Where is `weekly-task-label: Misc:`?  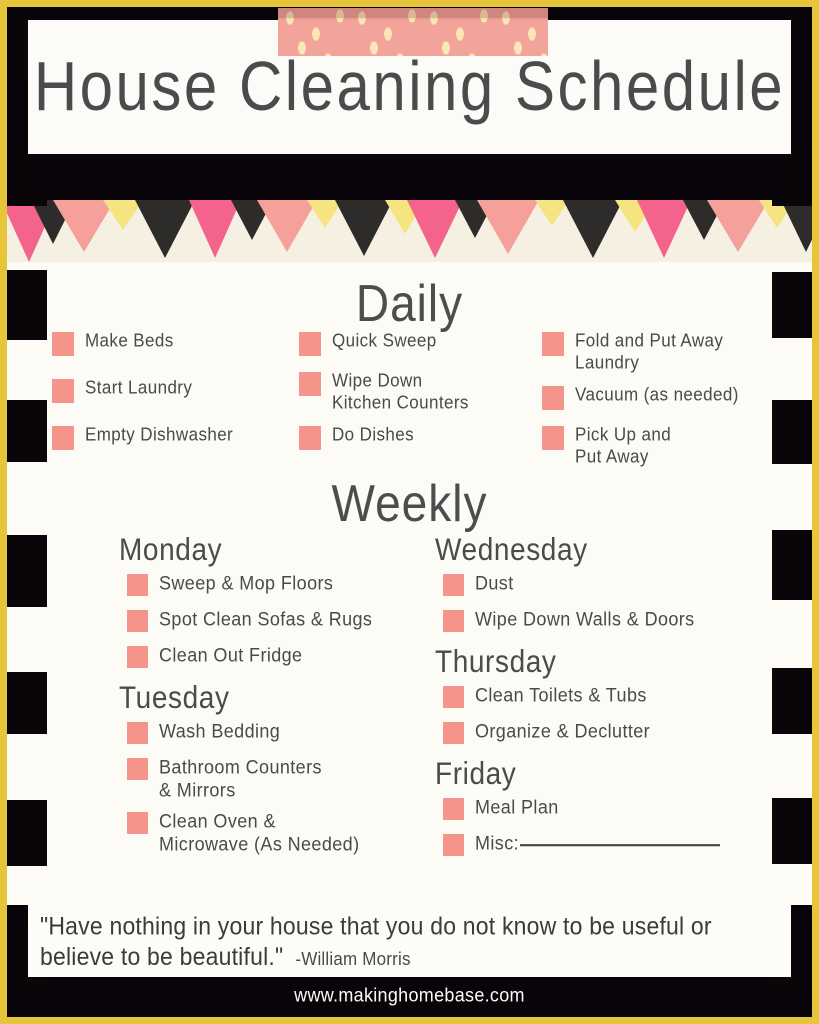
weekly-task-label: Misc: is located at coordinates (597, 843).